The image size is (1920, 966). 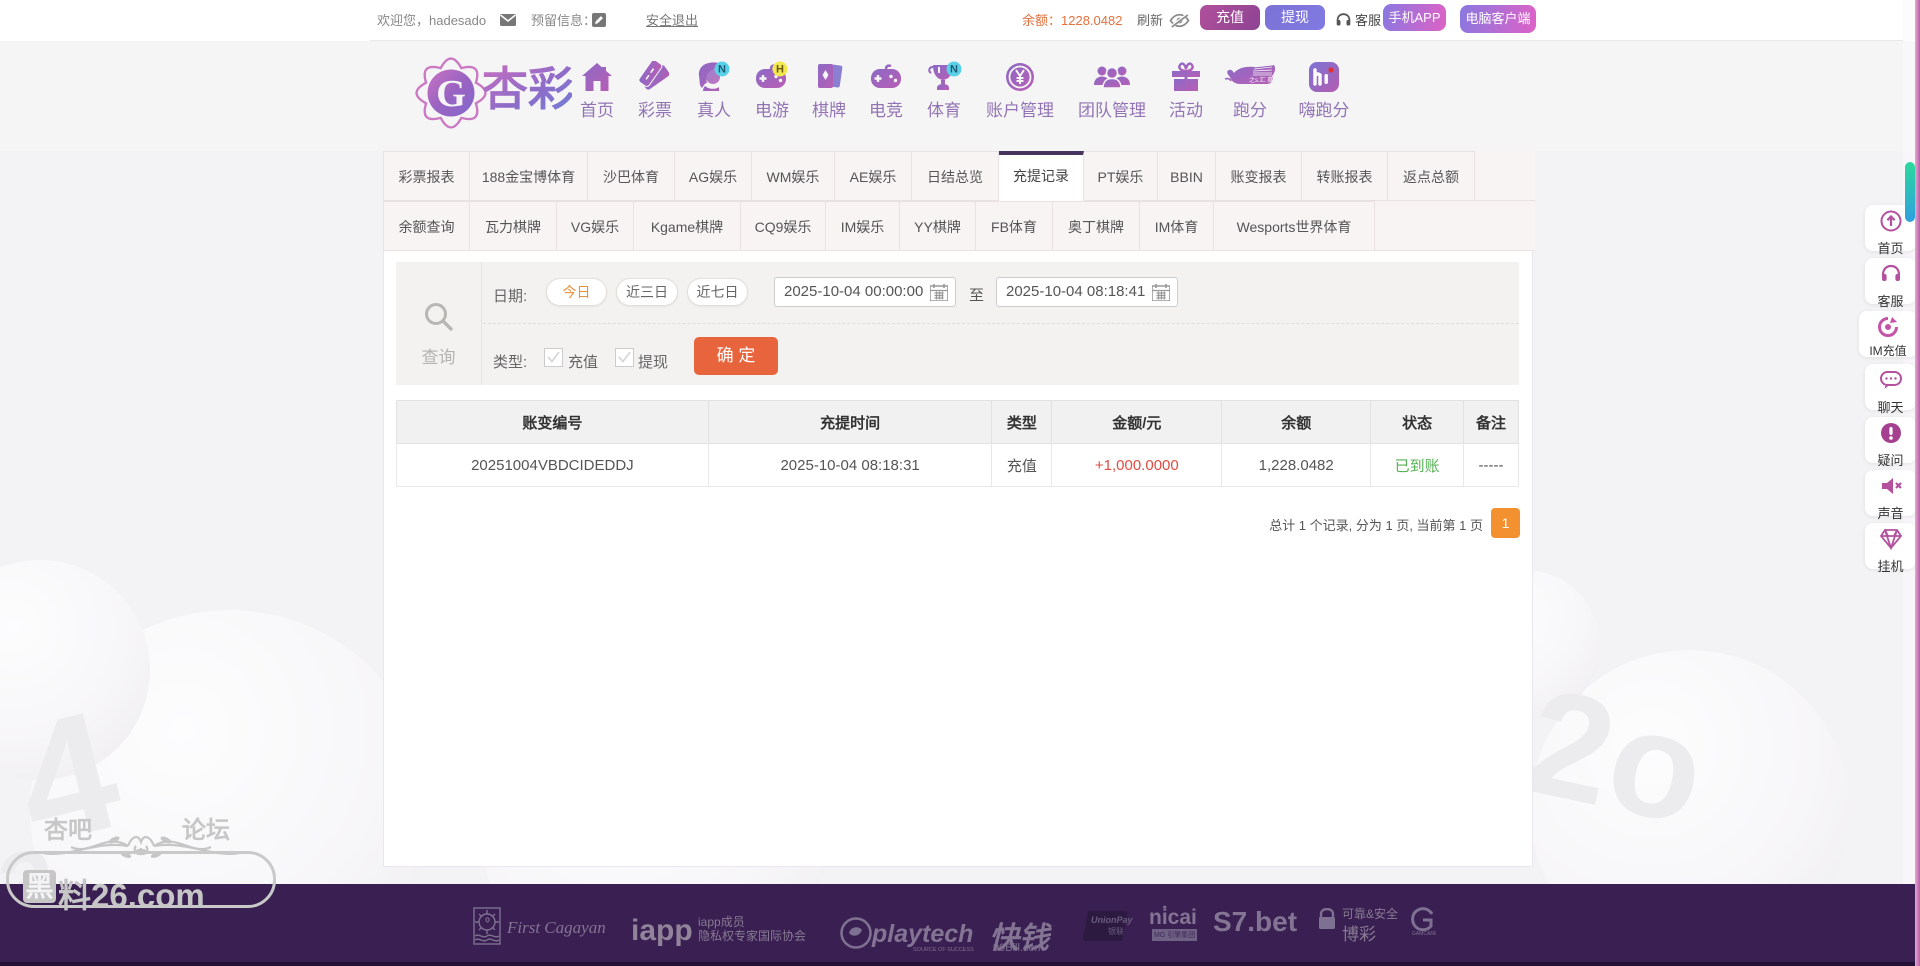 I want to click on svg-text: SOURCE OF SUCCESS, so click(x=943, y=950).